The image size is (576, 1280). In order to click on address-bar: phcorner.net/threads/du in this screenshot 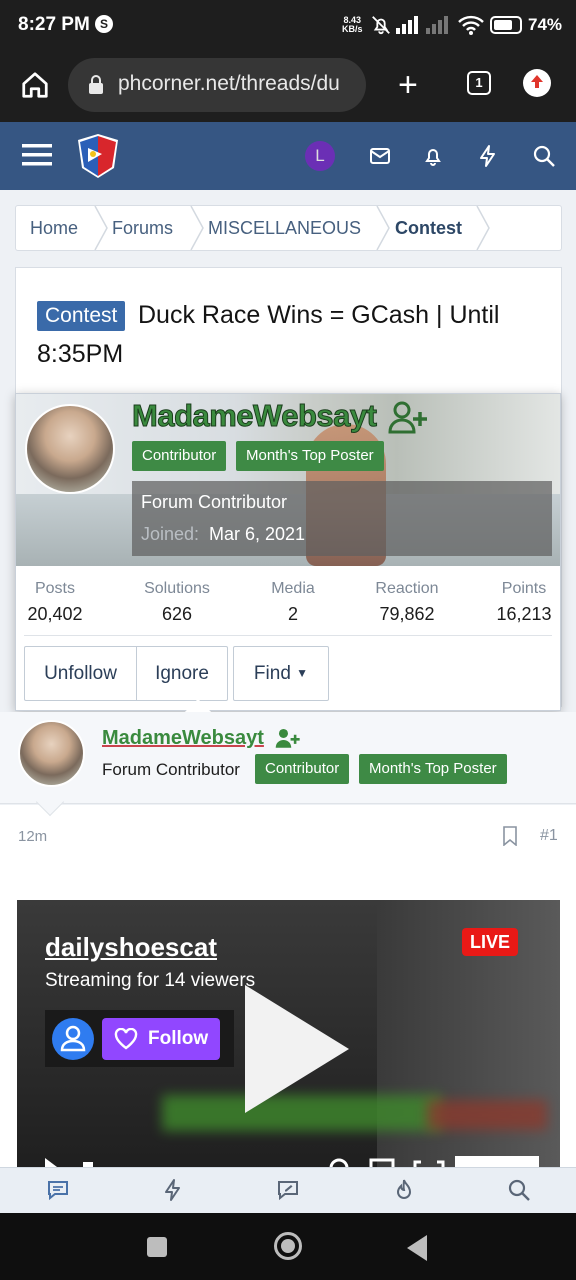, I will do `click(217, 85)`.